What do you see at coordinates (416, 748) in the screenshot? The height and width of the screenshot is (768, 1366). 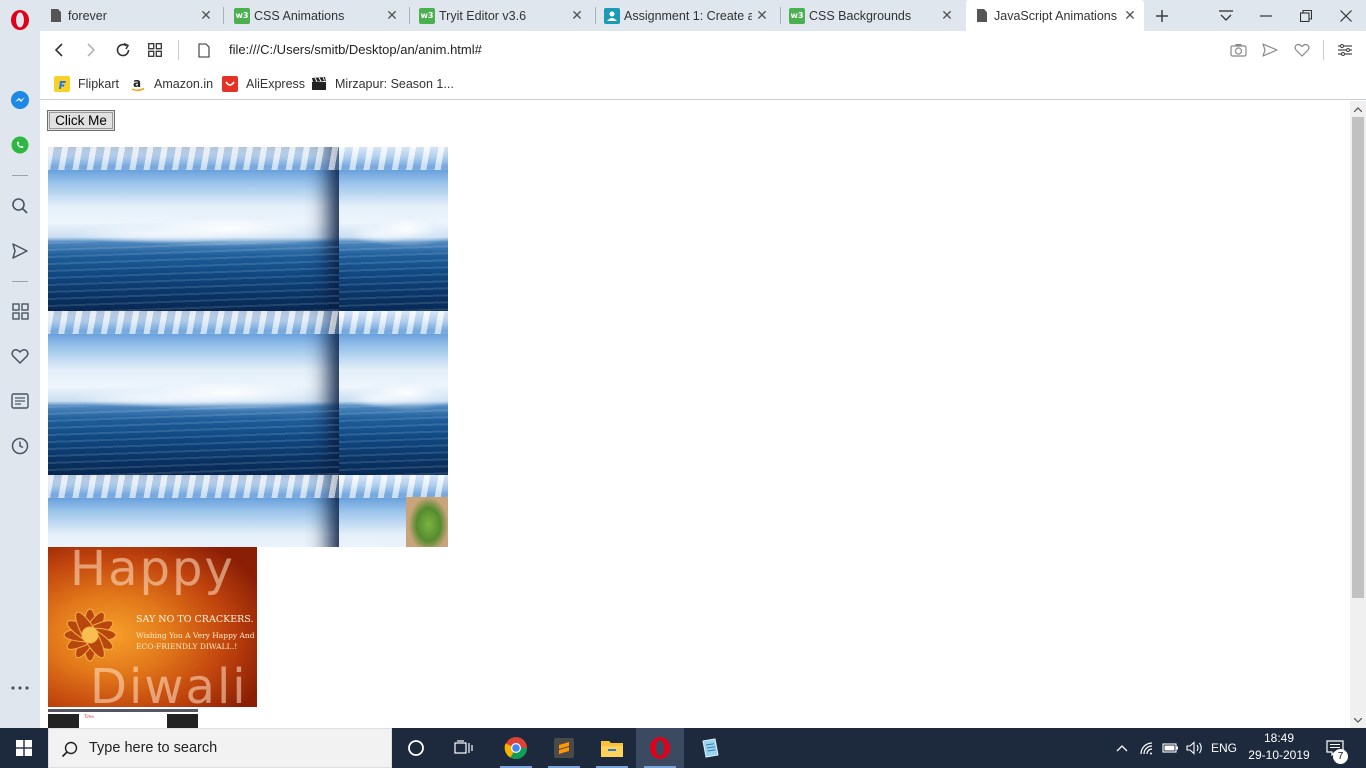 I see `cortana-icon` at bounding box center [416, 748].